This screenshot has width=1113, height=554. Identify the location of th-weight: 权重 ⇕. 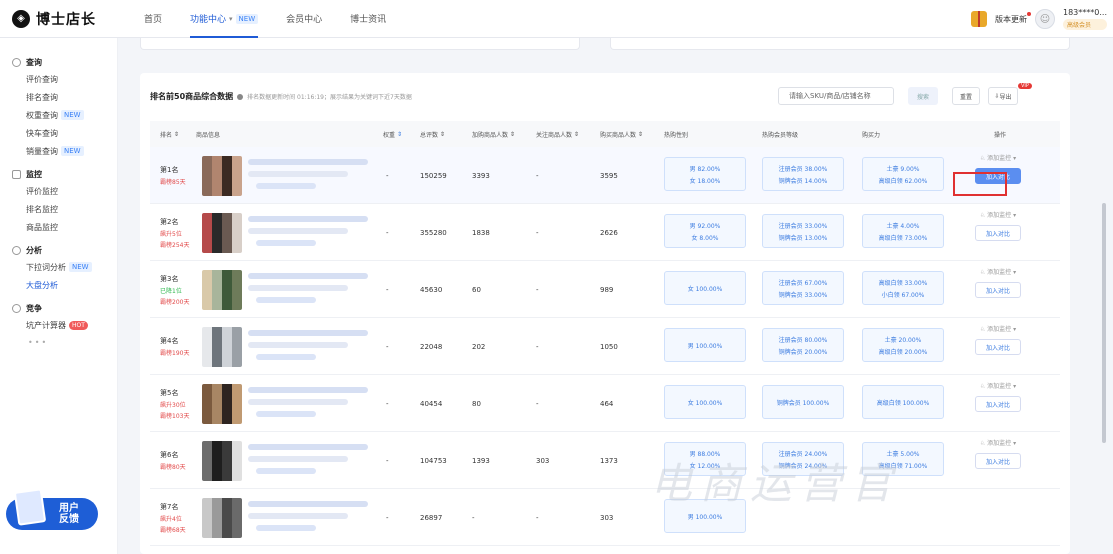
(392, 134).